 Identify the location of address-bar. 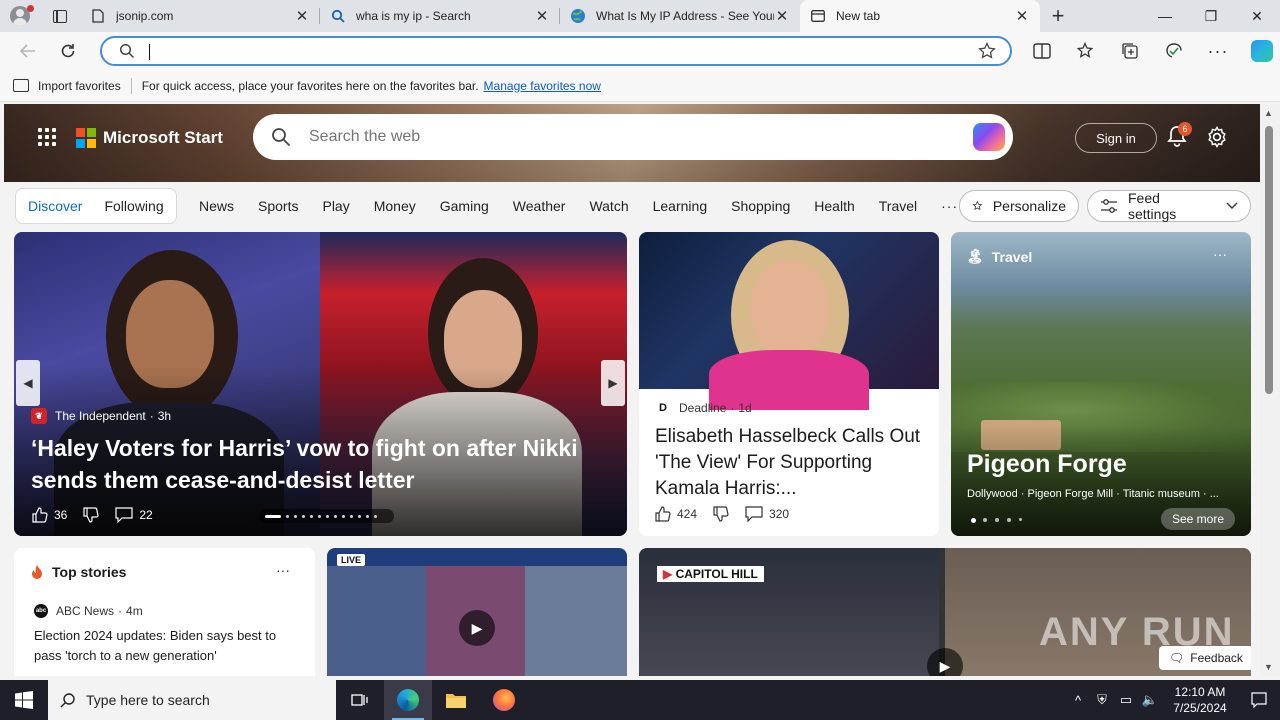
(556, 51).